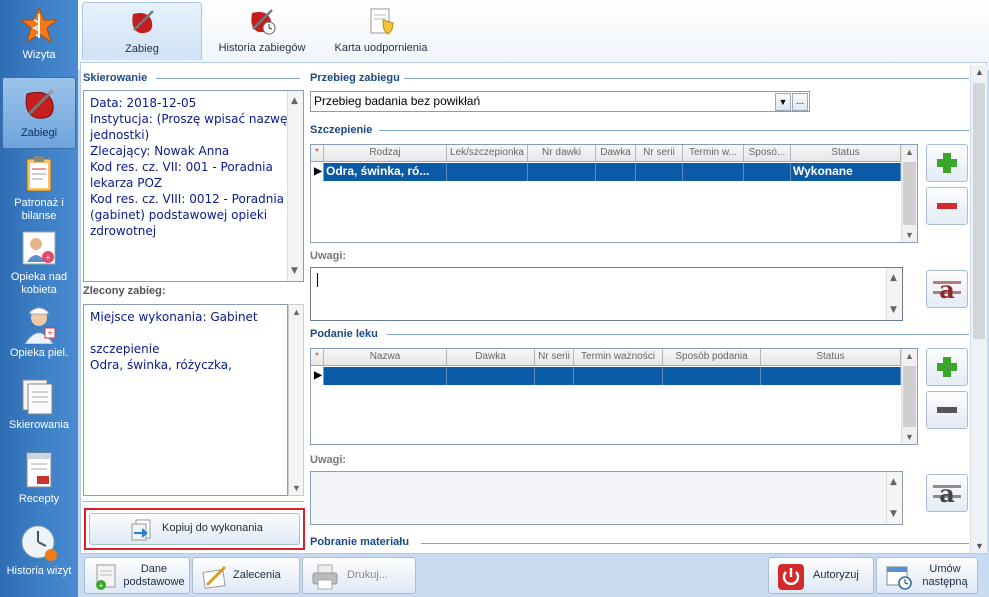  Describe the element at coordinates (381, 31) in the screenshot. I see `tab-karta-uodpornienia: Karta uodpornienia` at that location.